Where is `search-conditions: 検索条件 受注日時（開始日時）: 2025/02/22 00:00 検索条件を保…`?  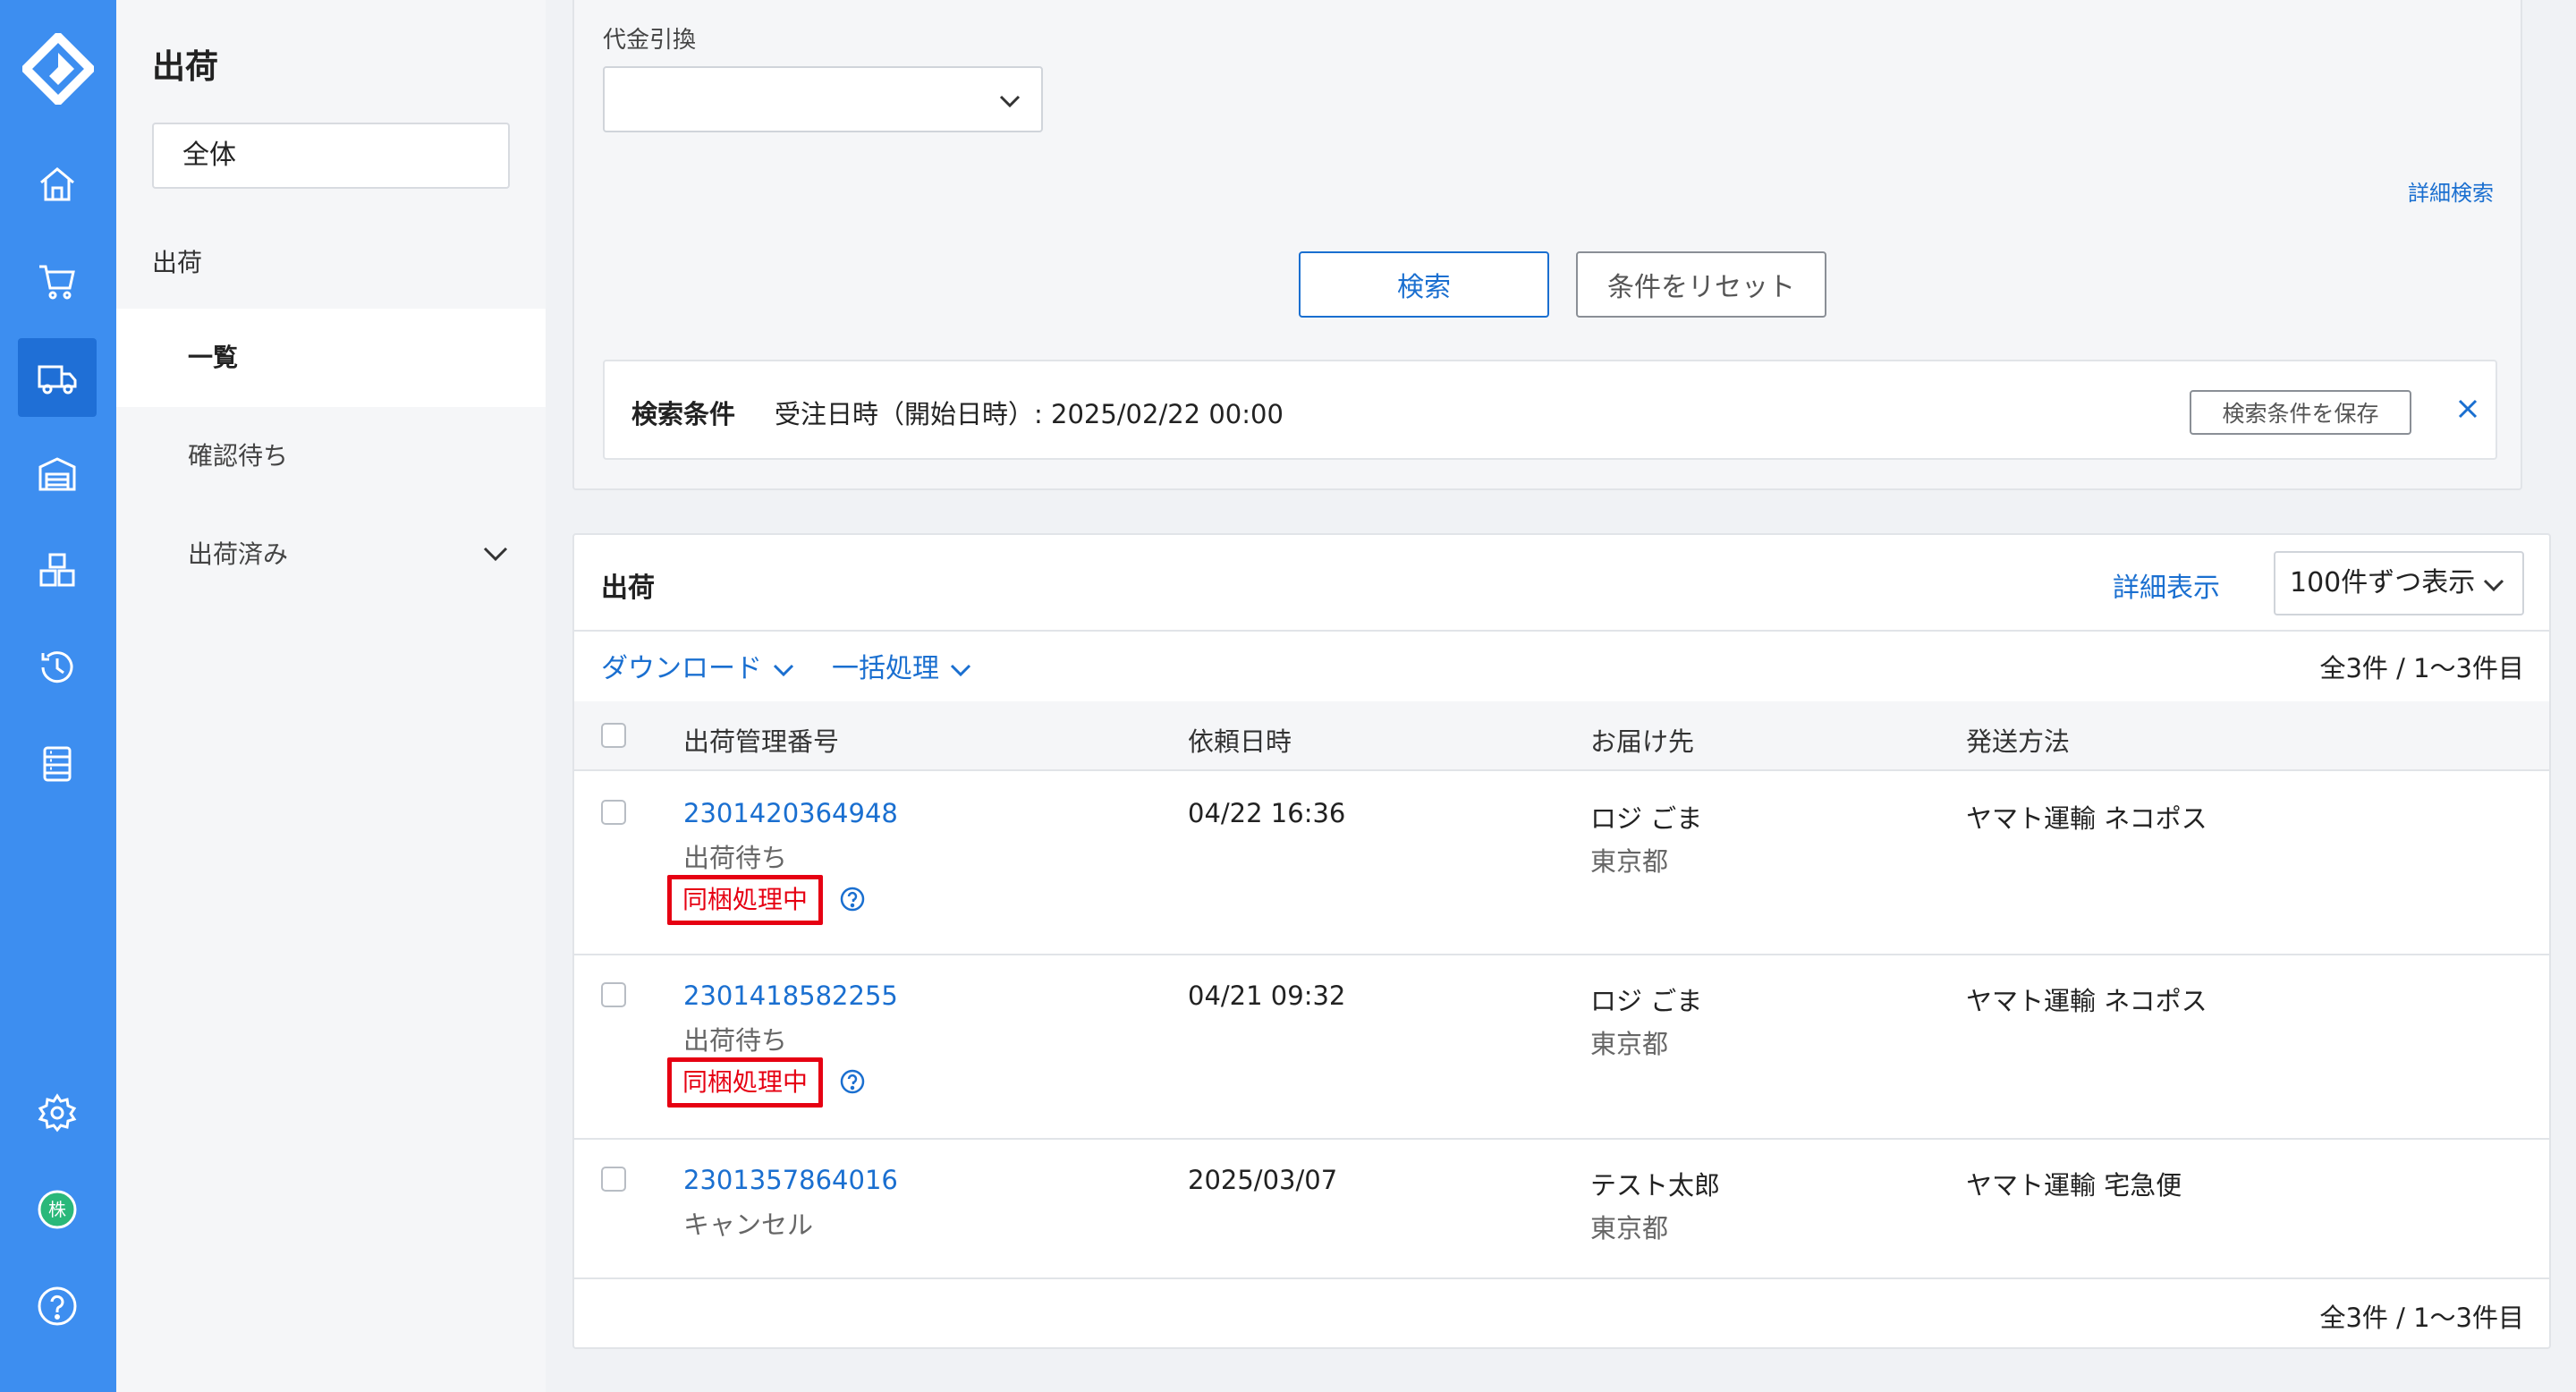
search-conditions: 検索条件 受注日時（開始日時）: 2025/02/22 00:00 検索条件を保… is located at coordinates (1550, 410).